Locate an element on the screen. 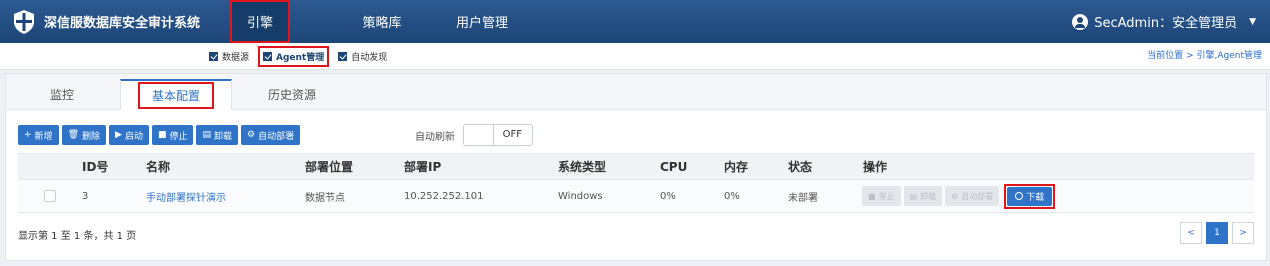  uninstall-button: ▤ 卸载 is located at coordinates (217, 135).